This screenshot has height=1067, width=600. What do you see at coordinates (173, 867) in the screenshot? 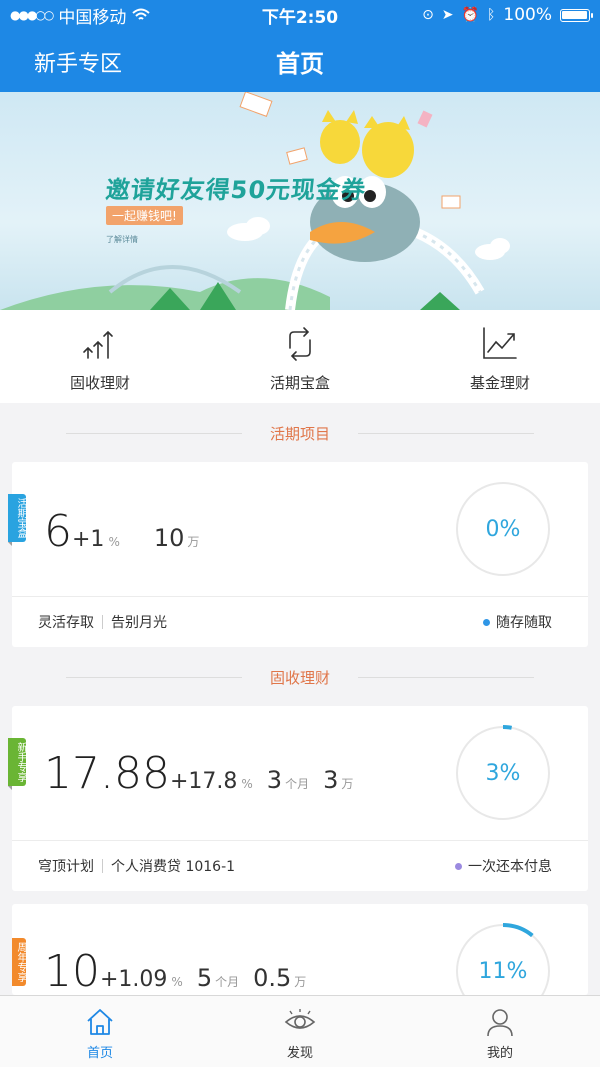
I see `tag: 个人消费贷 1016-1` at bounding box center [173, 867].